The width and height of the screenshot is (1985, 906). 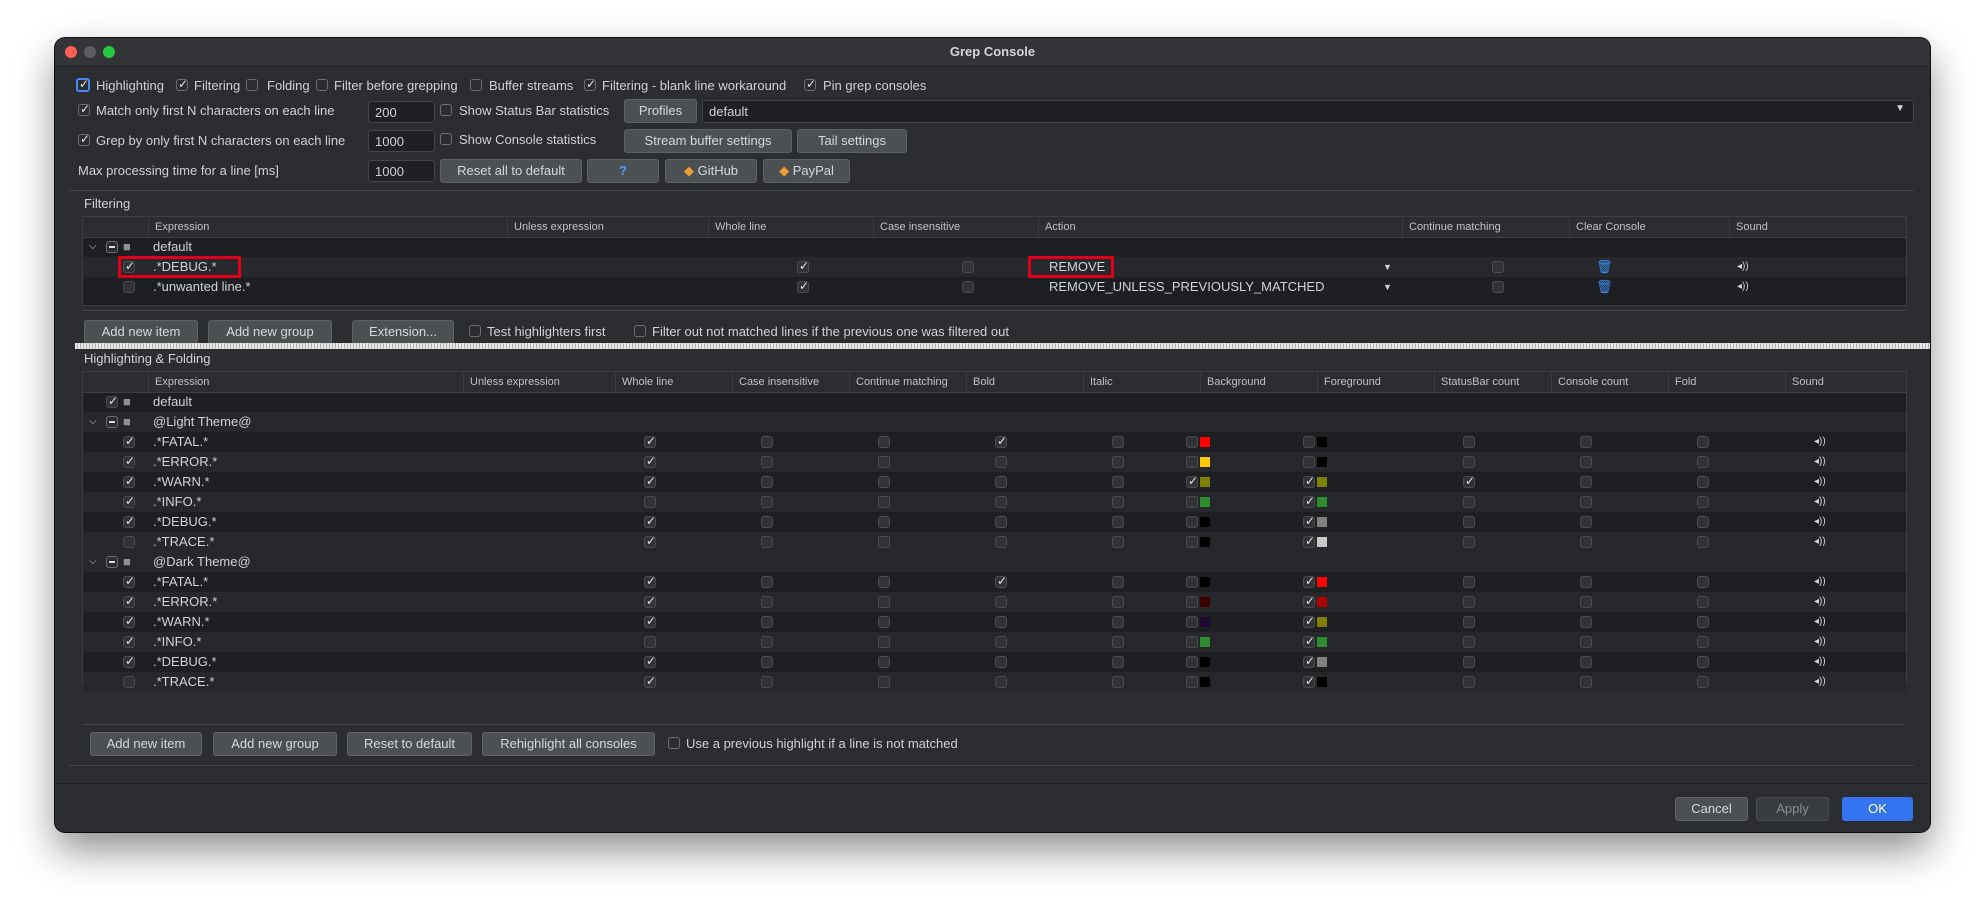 I want to click on help-button: ?, so click(x=623, y=171).